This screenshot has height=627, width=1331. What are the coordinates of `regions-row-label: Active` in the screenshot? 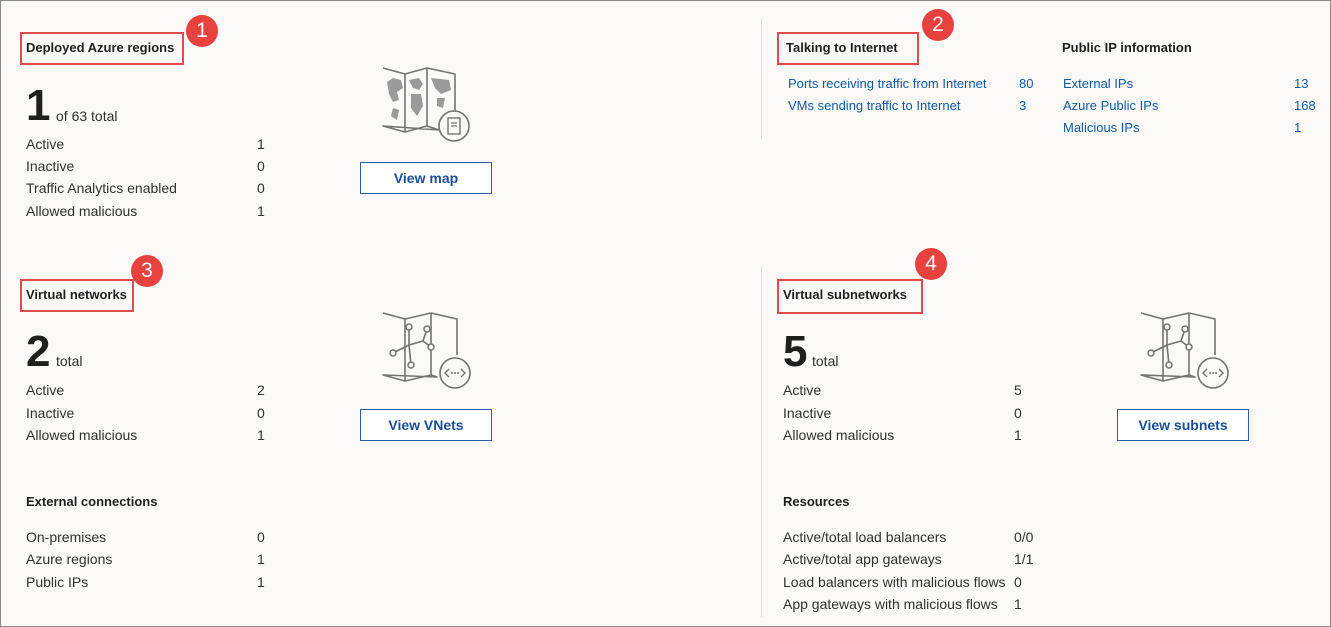 It's located at (45, 144).